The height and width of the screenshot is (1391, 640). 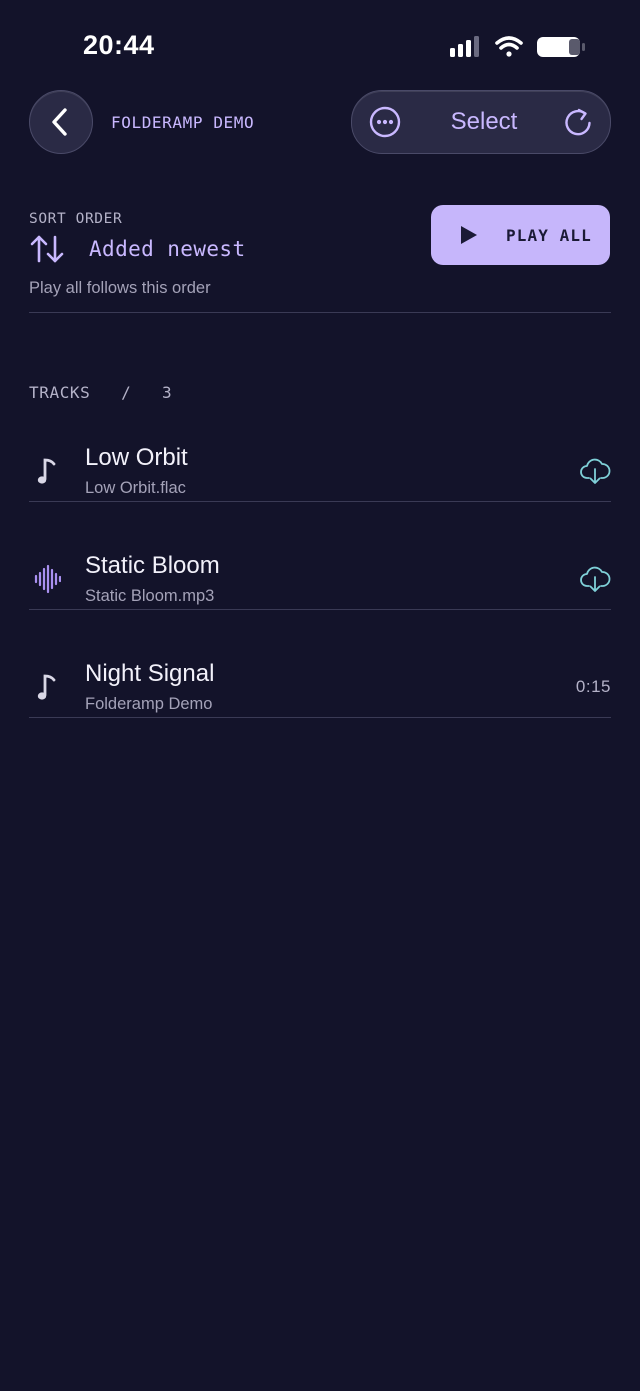 I want to click on select-button: Select, so click(x=484, y=122).